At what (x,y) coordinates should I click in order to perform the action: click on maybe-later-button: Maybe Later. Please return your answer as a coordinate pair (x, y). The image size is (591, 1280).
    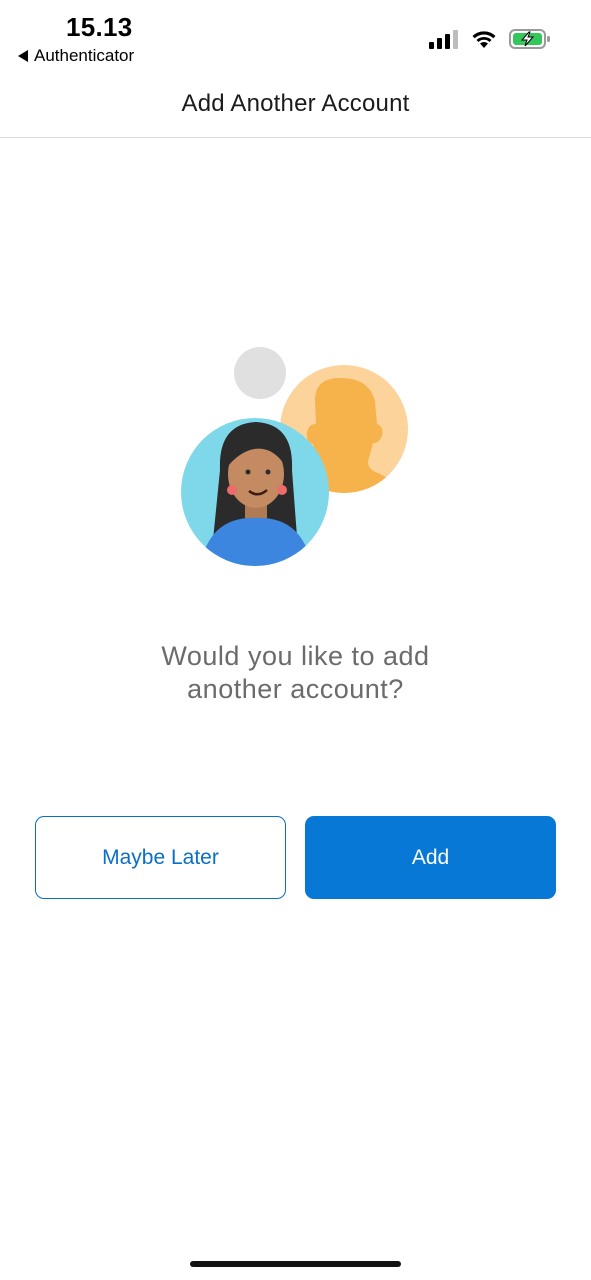
    Looking at the image, I should click on (160, 857).